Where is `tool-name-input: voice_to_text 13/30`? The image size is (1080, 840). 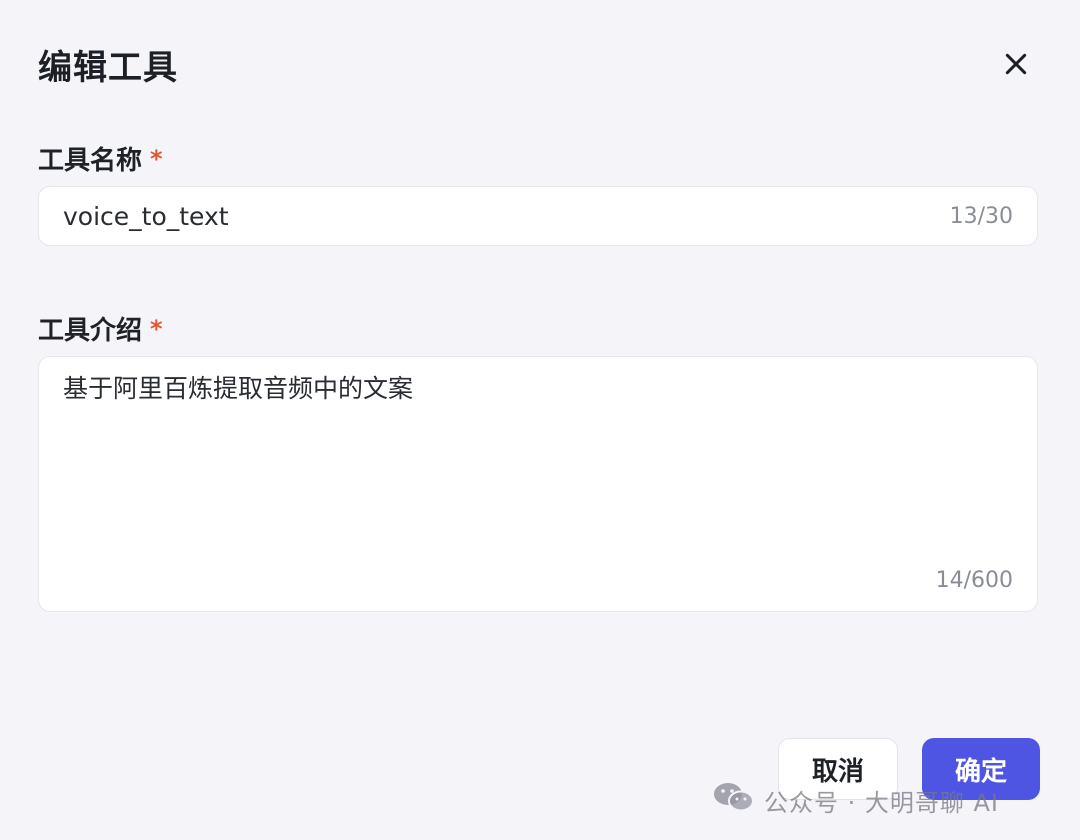
tool-name-input: voice_to_text 13/30 is located at coordinates (538, 216).